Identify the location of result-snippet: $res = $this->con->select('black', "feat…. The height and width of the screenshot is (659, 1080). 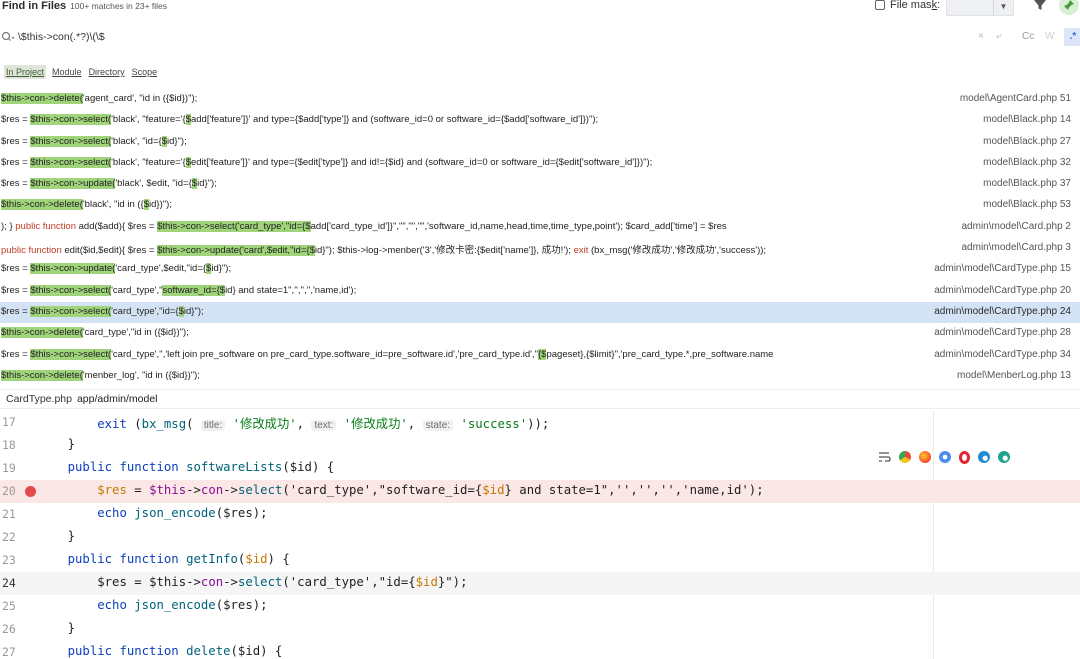
(327, 162).